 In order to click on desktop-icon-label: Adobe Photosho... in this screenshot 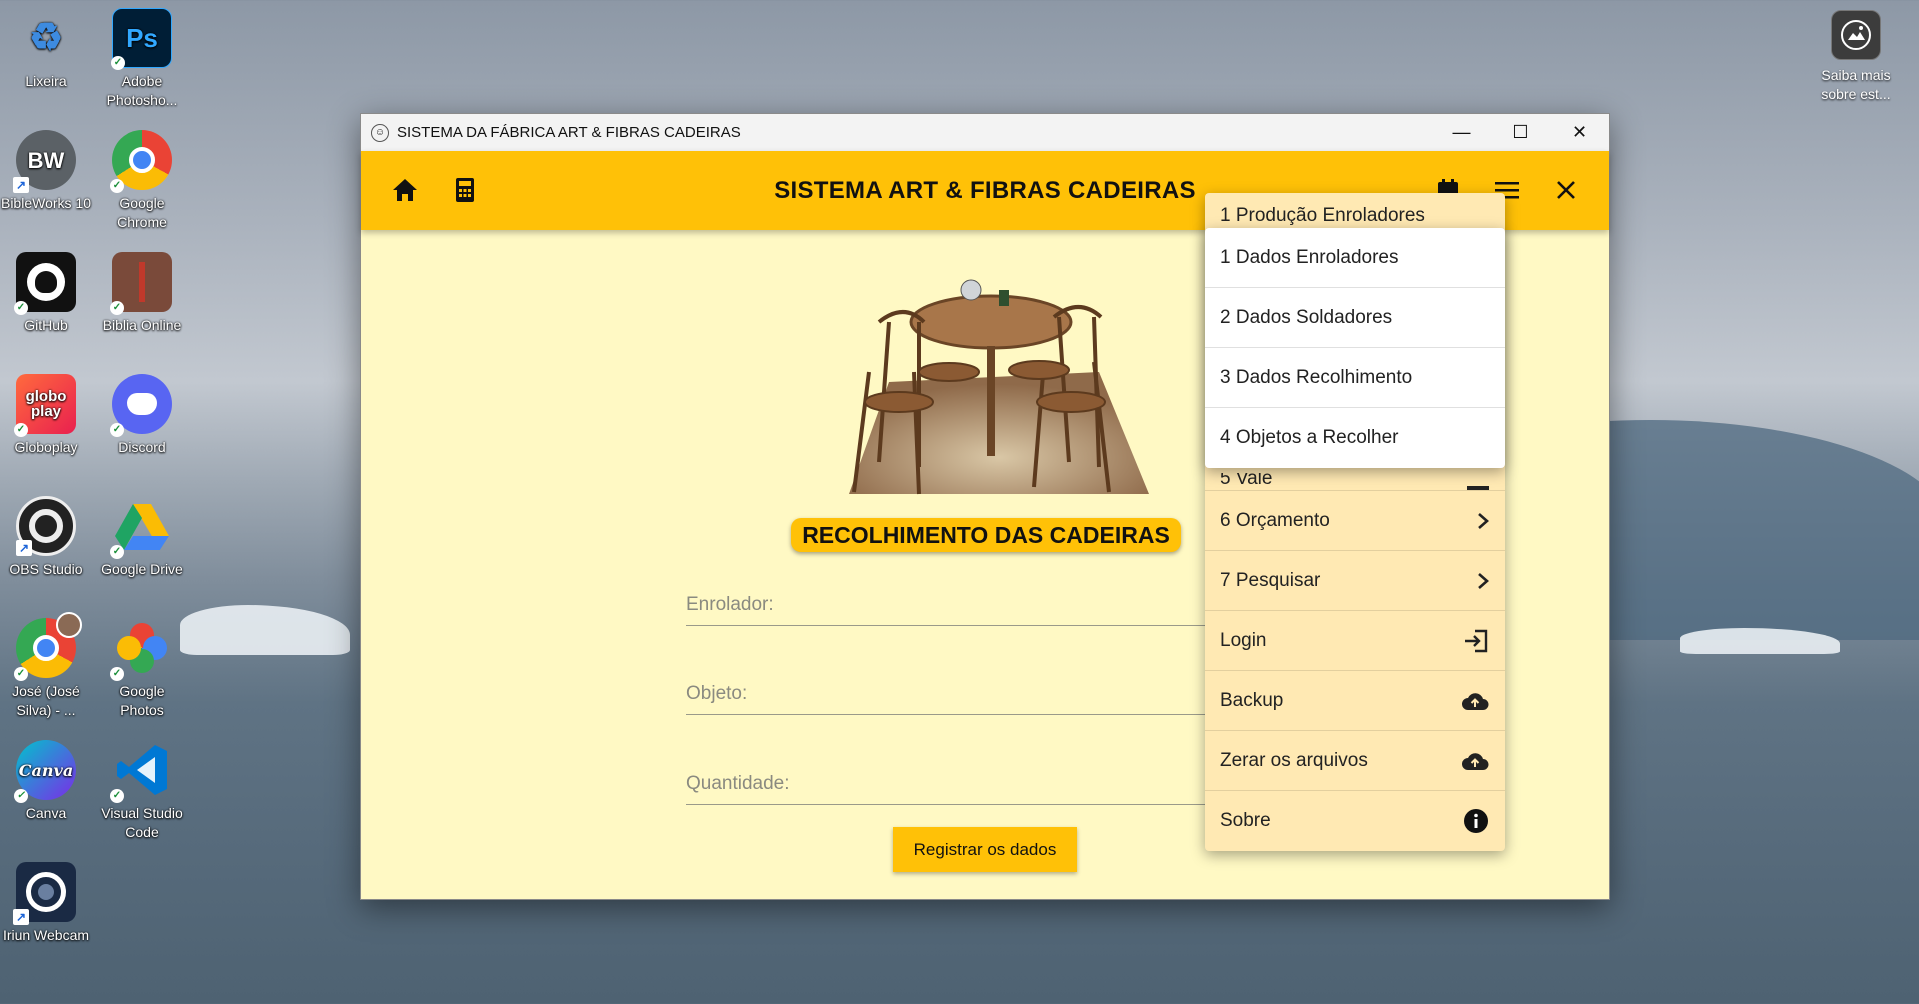, I will do `click(142, 90)`.